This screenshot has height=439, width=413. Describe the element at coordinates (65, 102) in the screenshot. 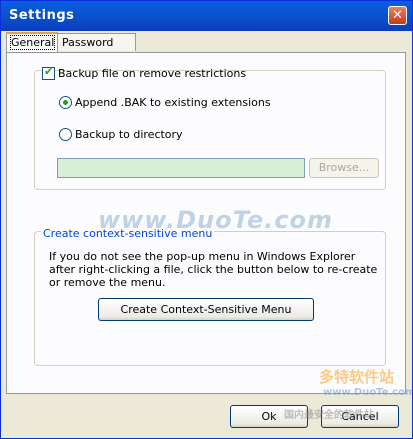

I see `append-bak-radio` at that location.